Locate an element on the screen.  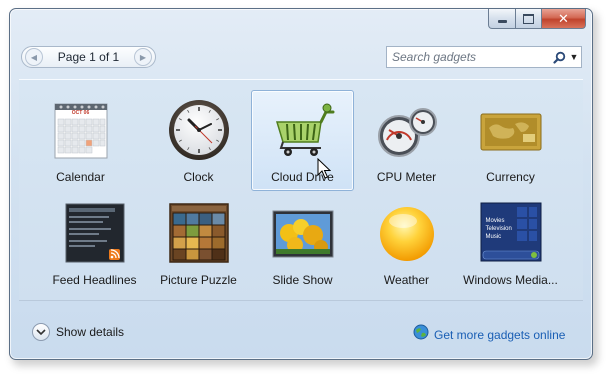
gadget-tile-slide-show: Slide Show is located at coordinates (302, 243).